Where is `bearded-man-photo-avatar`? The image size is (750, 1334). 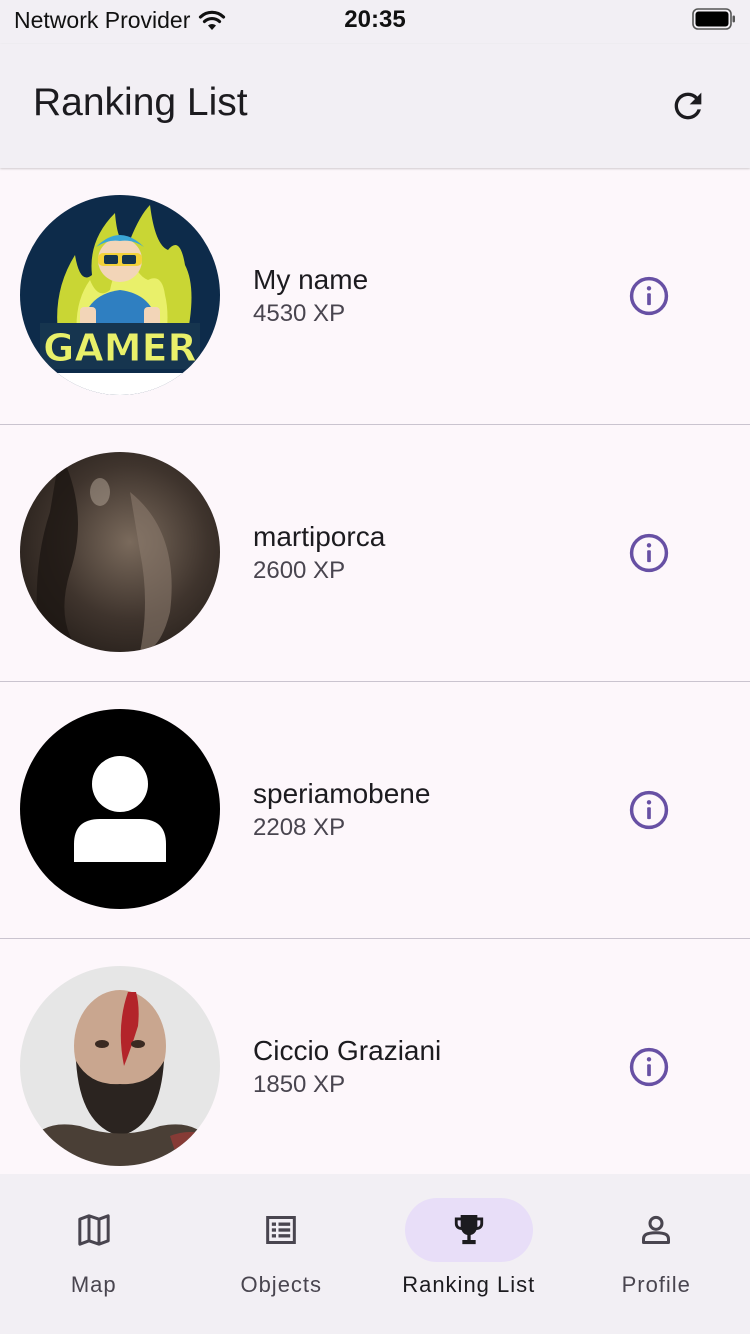
bearded-man-photo-avatar is located at coordinates (120, 1066).